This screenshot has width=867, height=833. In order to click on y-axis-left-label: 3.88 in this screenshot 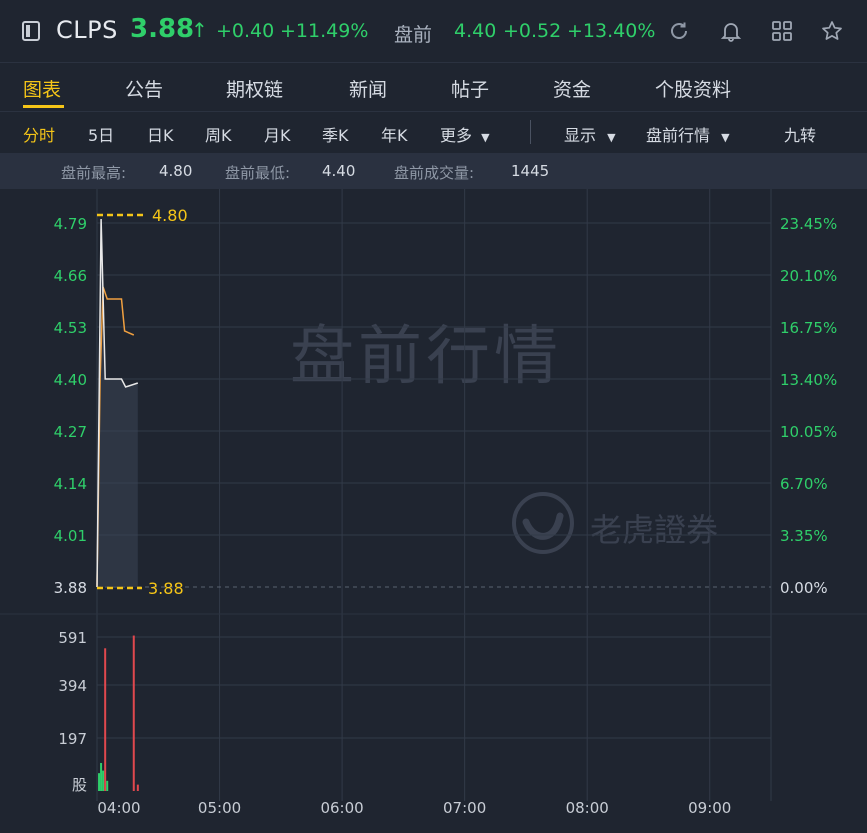, I will do `click(70, 588)`.